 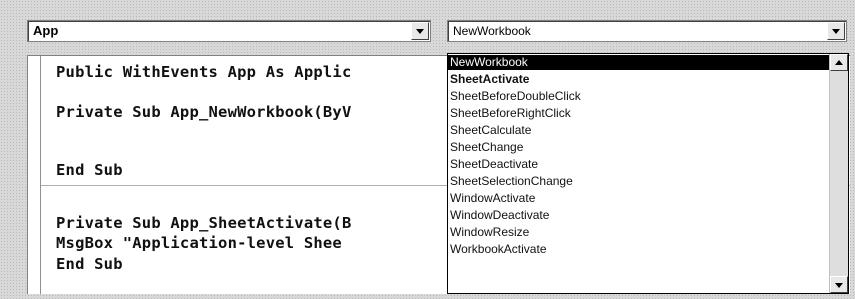 What do you see at coordinates (639, 130) in the screenshot?
I see `list-item-sheetcalculate: SheetCalculate` at bounding box center [639, 130].